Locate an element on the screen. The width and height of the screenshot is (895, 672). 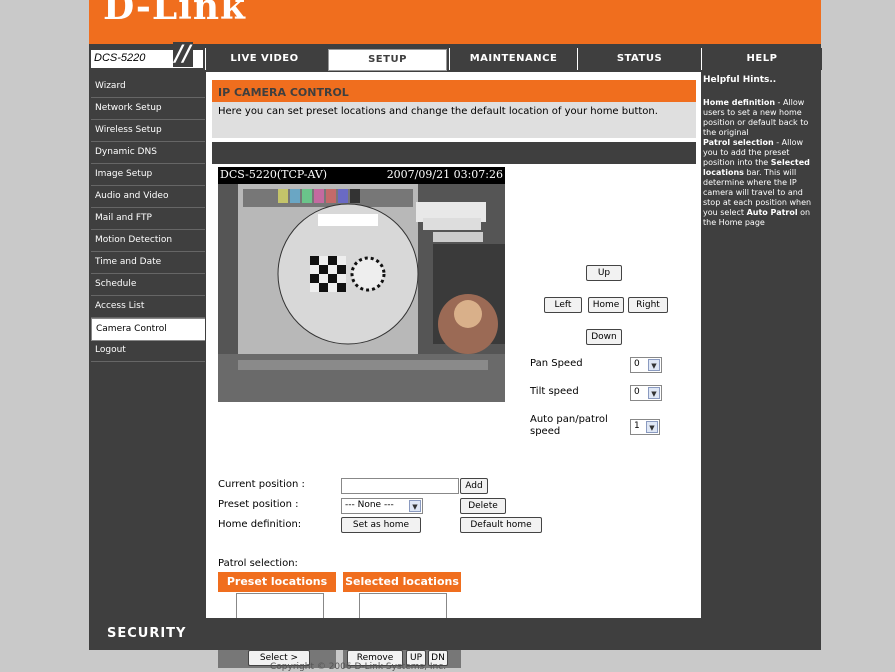
tab-status: STATUS is located at coordinates (639, 59).